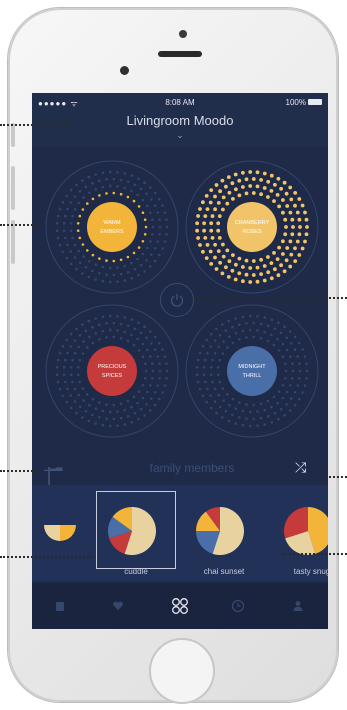  What do you see at coordinates (180, 54) in the screenshot?
I see `earpiece-speaker` at bounding box center [180, 54].